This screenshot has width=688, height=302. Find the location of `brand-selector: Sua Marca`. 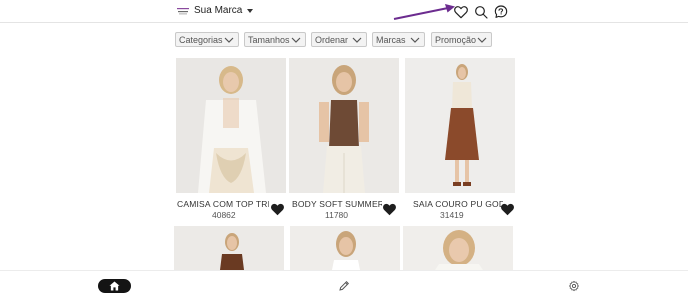

brand-selector: Sua Marca is located at coordinates (224, 10).